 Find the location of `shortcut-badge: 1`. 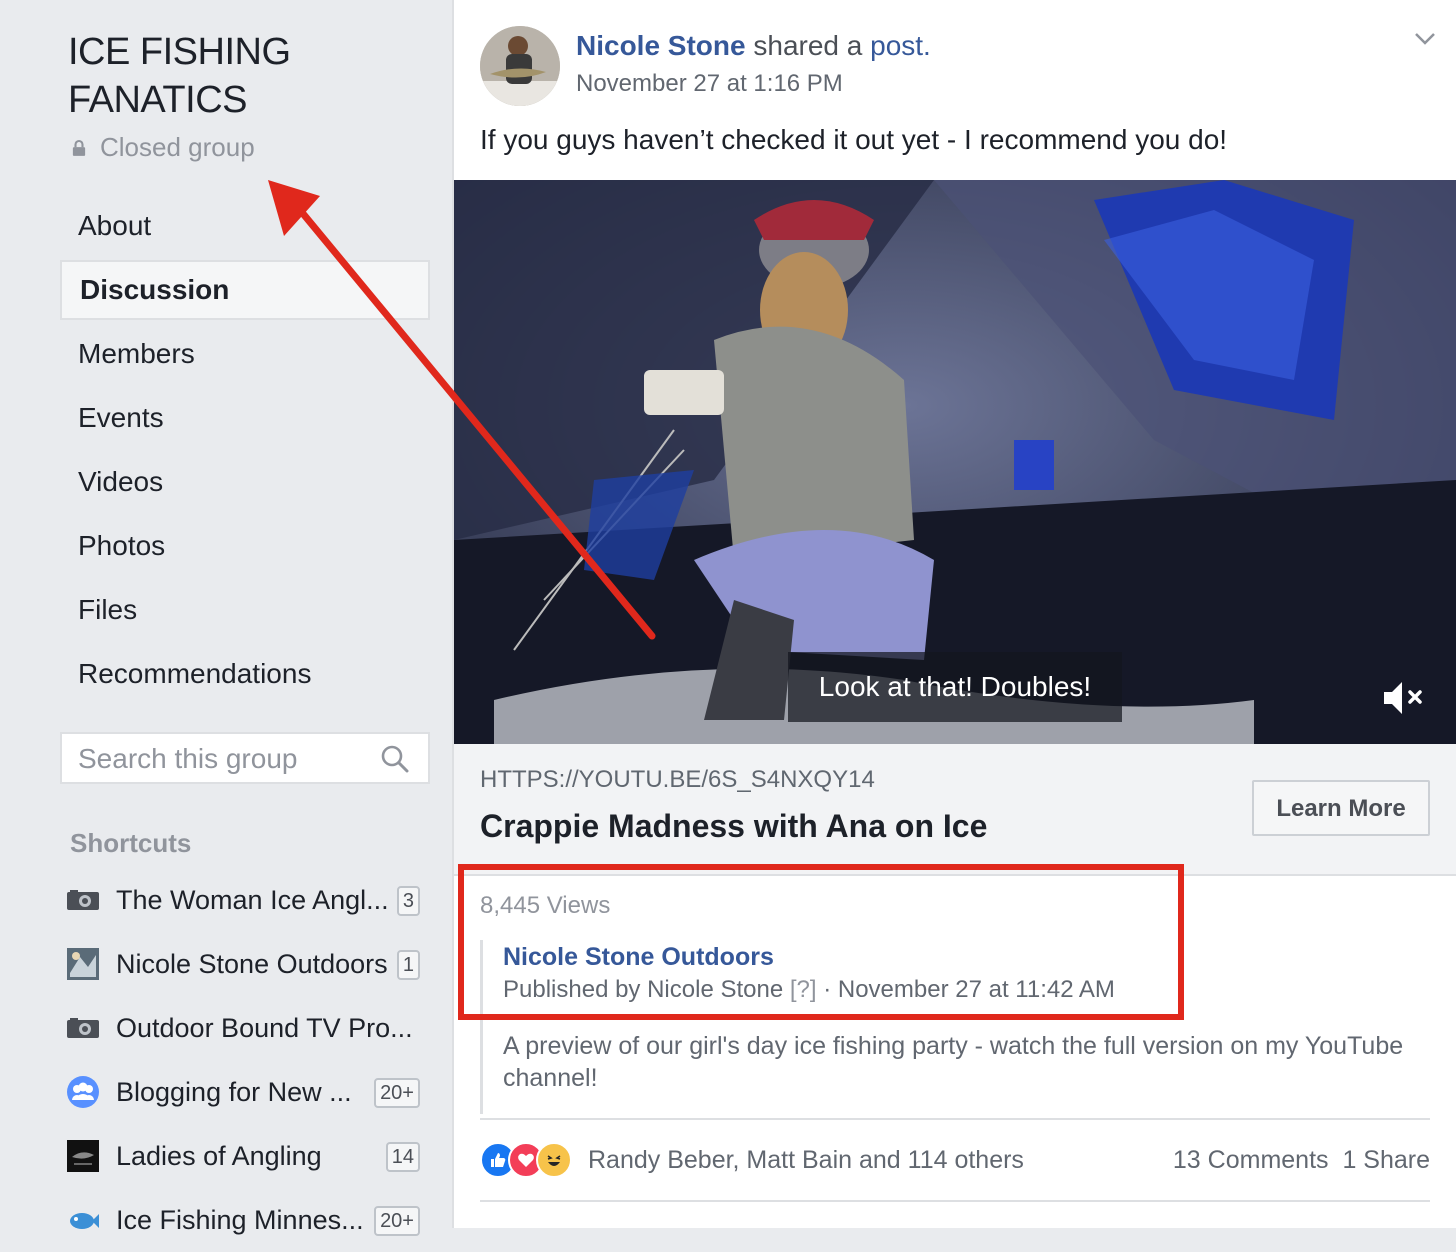

shortcut-badge: 1 is located at coordinates (408, 965).